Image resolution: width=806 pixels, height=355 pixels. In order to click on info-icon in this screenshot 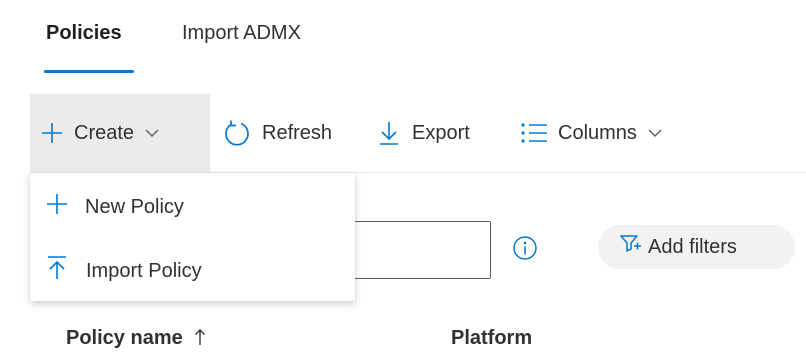, I will do `click(525, 250)`.